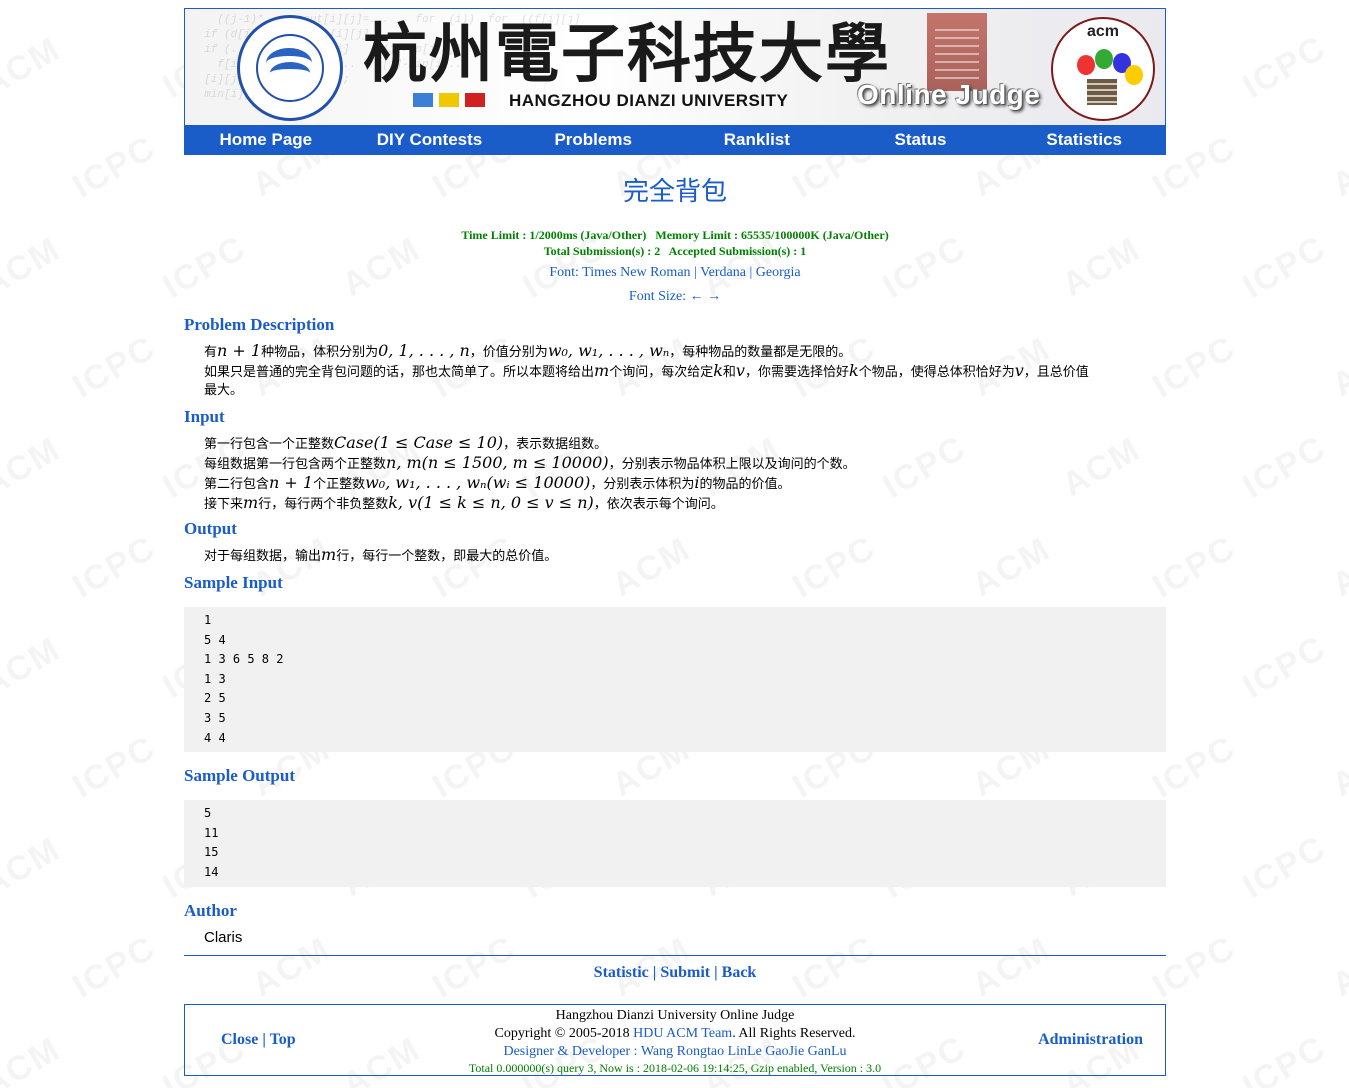 The width and height of the screenshot is (1349, 1088). What do you see at coordinates (290, 68) in the screenshot?
I see `university-seal-logo` at bounding box center [290, 68].